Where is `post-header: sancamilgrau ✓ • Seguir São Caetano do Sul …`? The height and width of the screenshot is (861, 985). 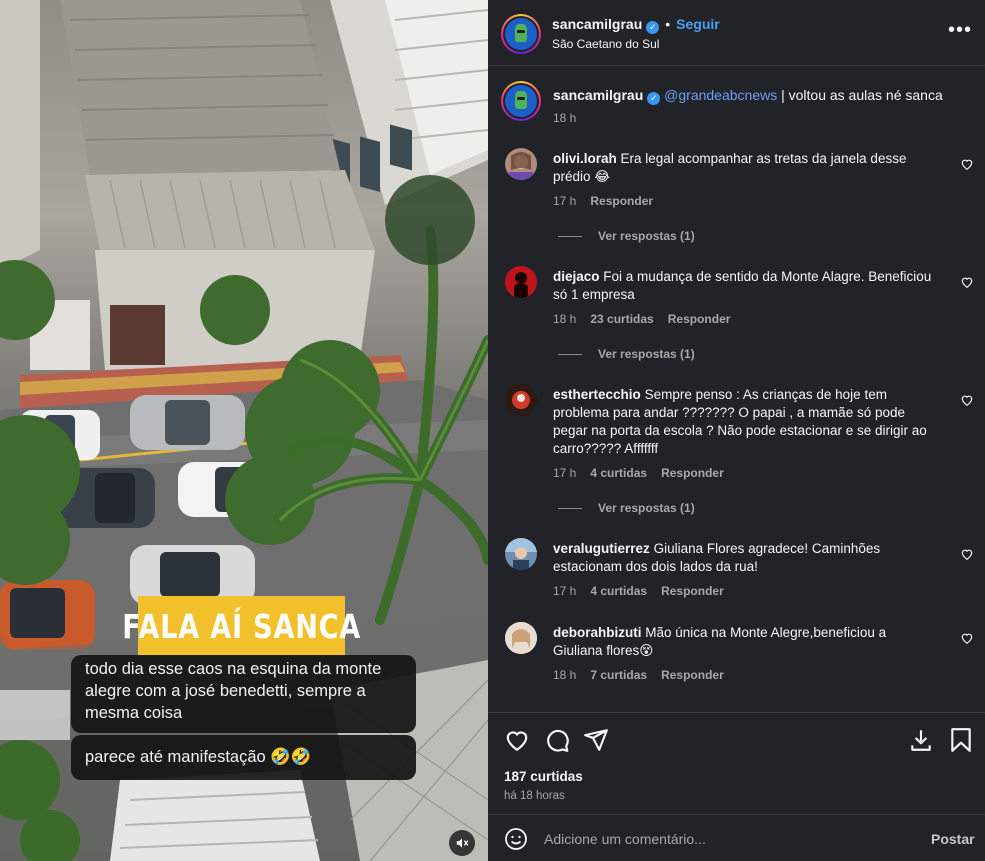
post-header: sancamilgrau ✓ • Seguir São Caetano do Sul … is located at coordinates (736, 33).